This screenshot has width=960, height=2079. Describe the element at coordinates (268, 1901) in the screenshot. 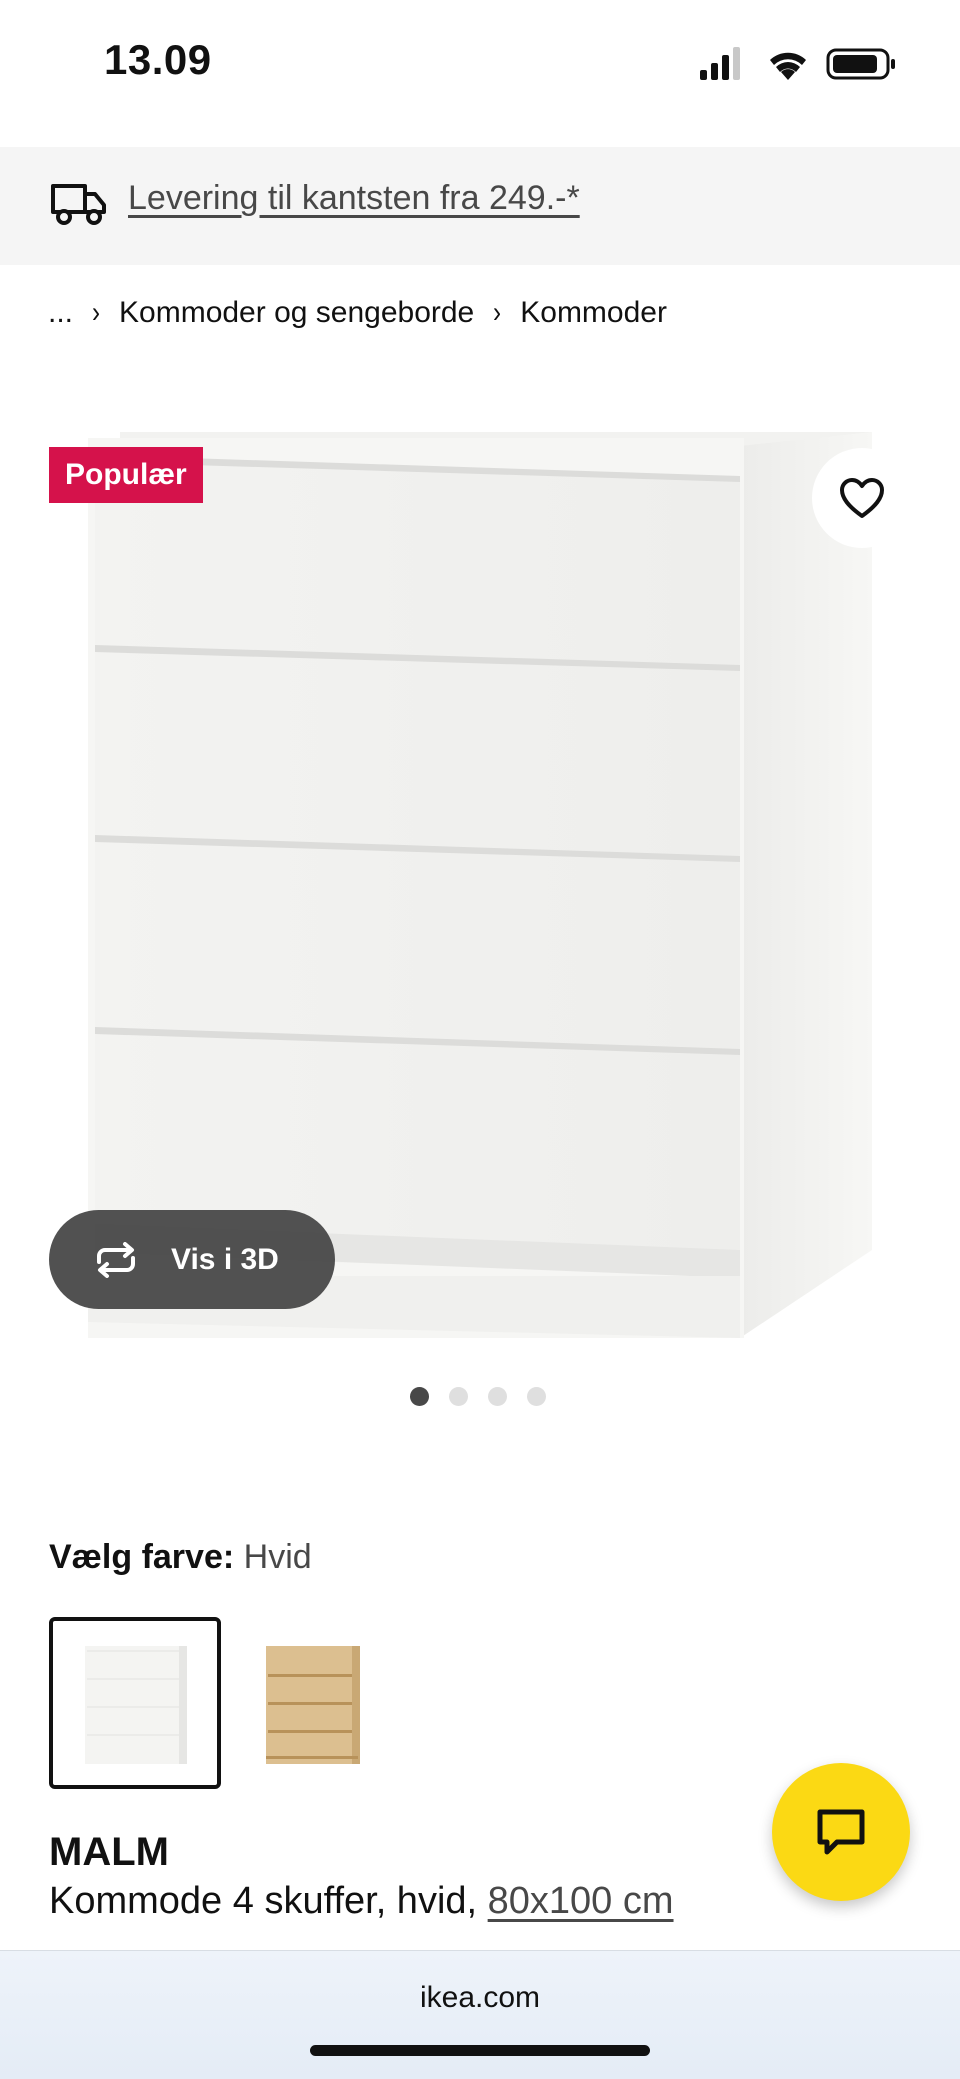

I see `product-description-text: Kommode 4 skuffer, hvid,` at that location.